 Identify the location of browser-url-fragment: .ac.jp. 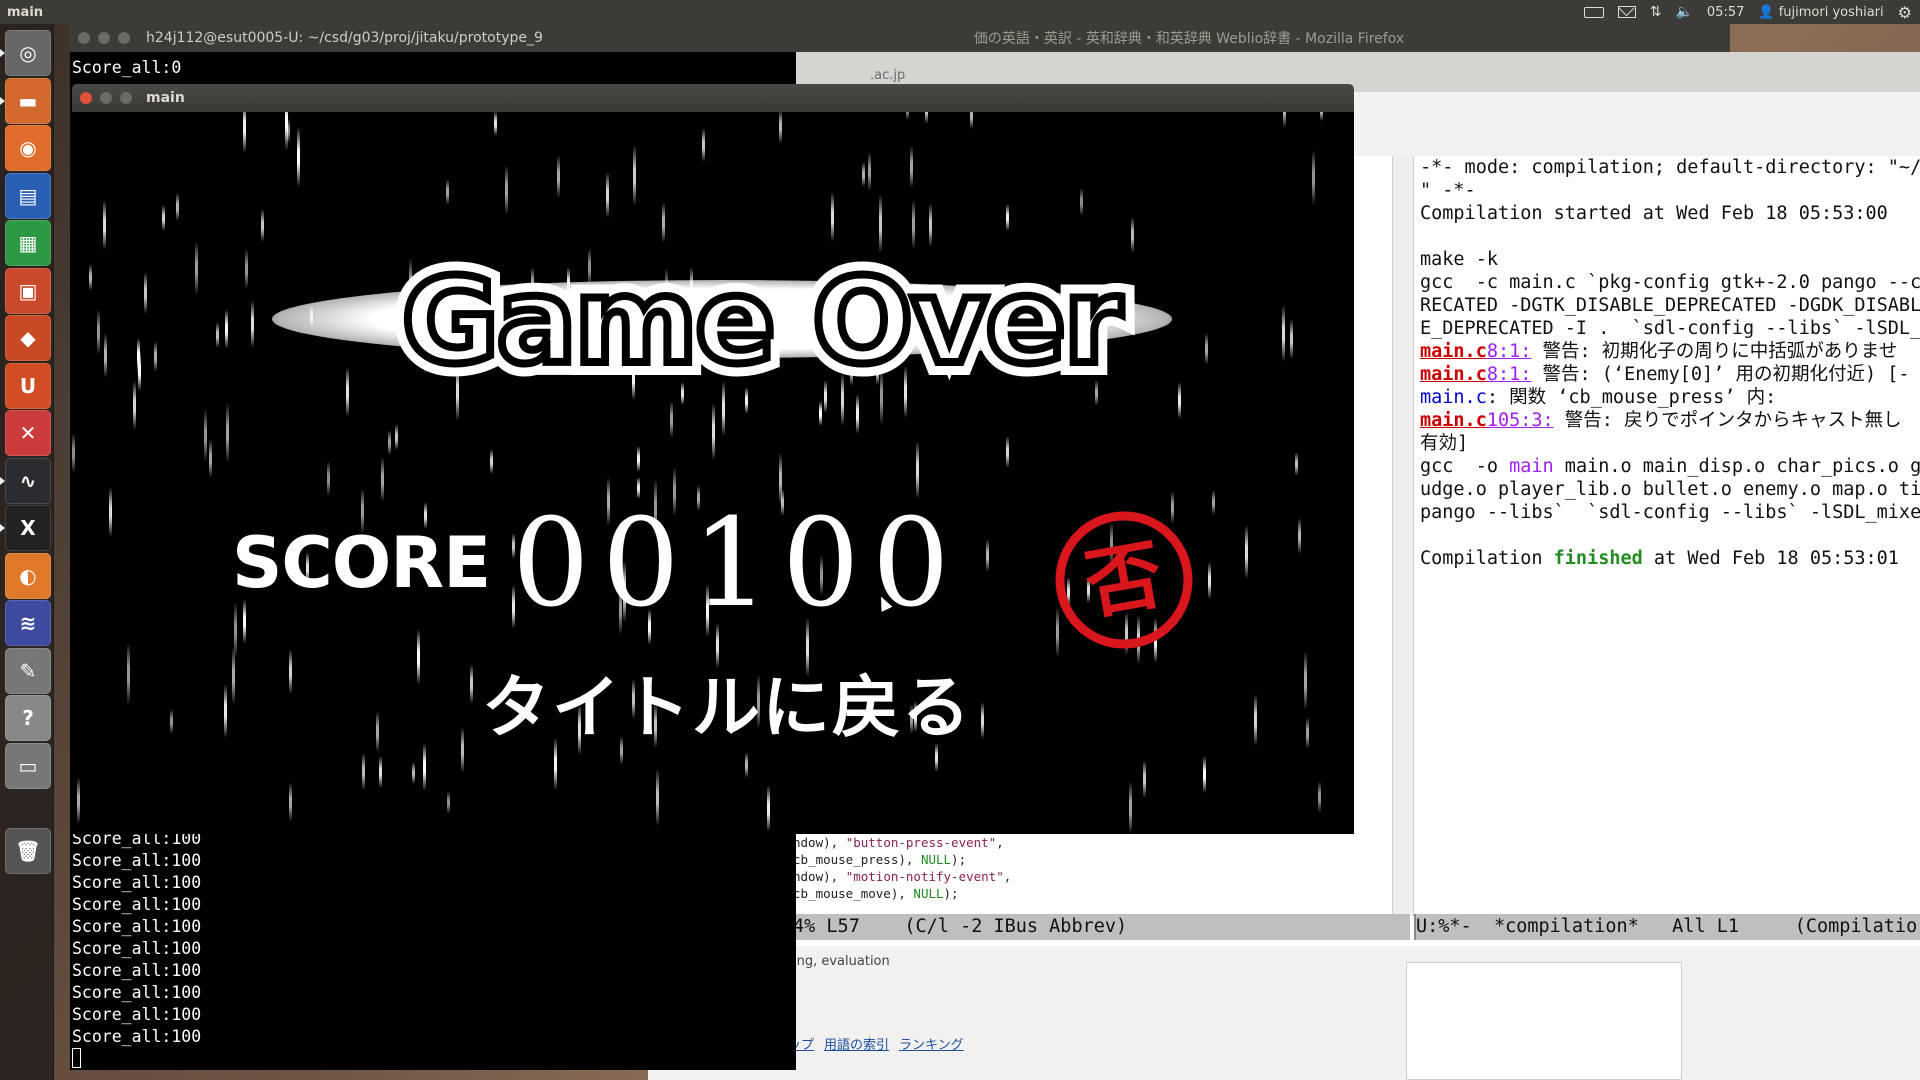
(887, 75).